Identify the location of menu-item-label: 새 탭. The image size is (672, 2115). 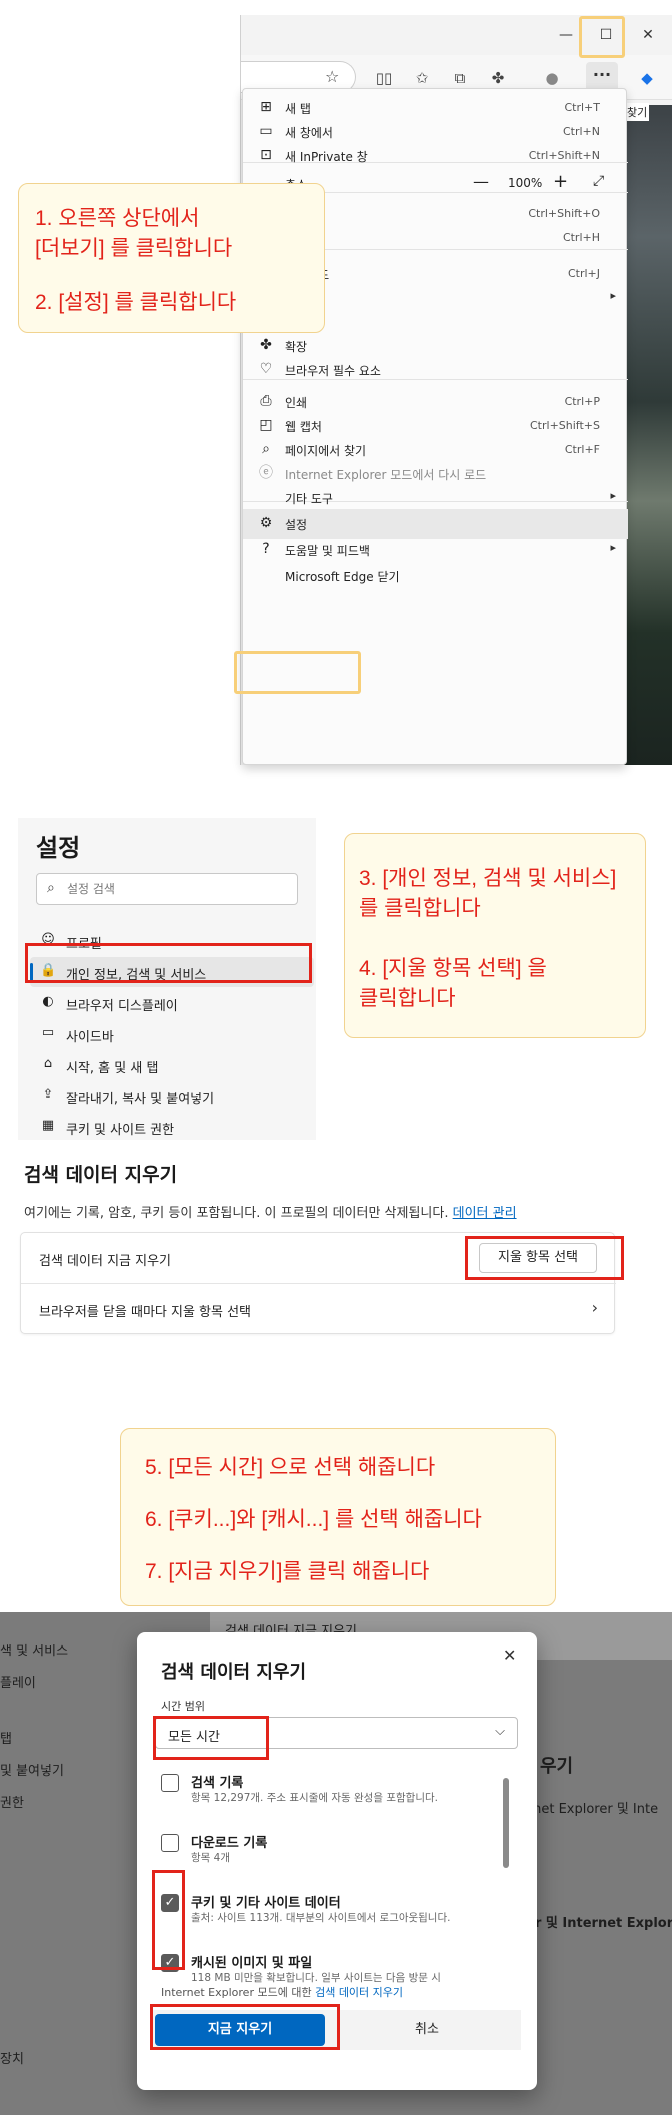
(298, 109).